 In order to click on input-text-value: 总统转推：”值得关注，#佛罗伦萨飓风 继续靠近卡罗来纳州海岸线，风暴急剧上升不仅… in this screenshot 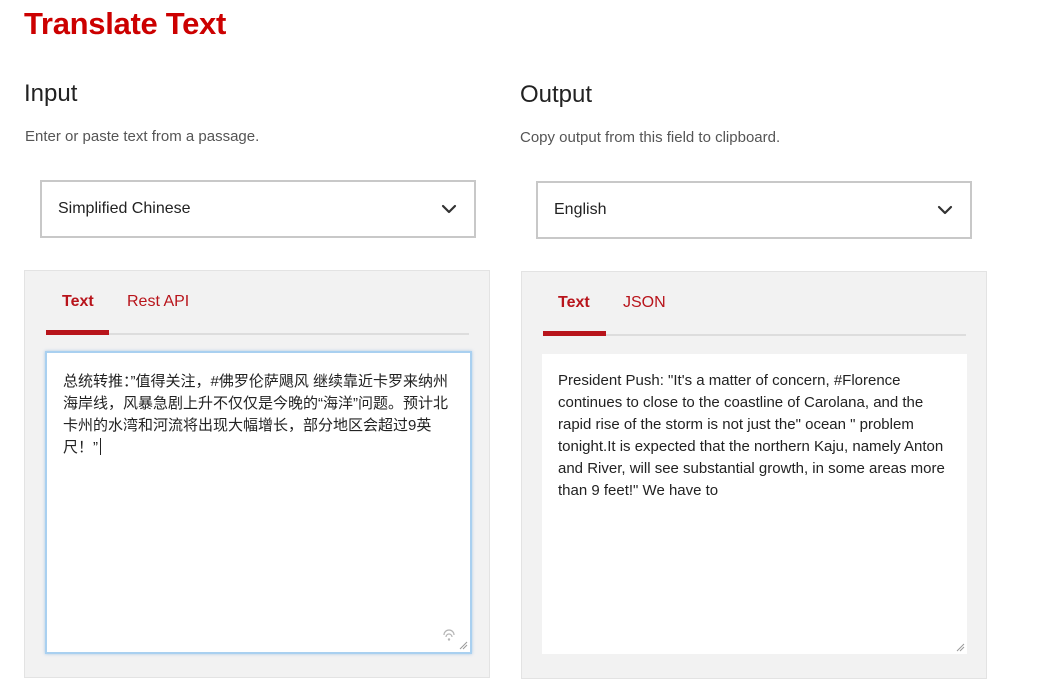, I will do `click(256, 414)`.